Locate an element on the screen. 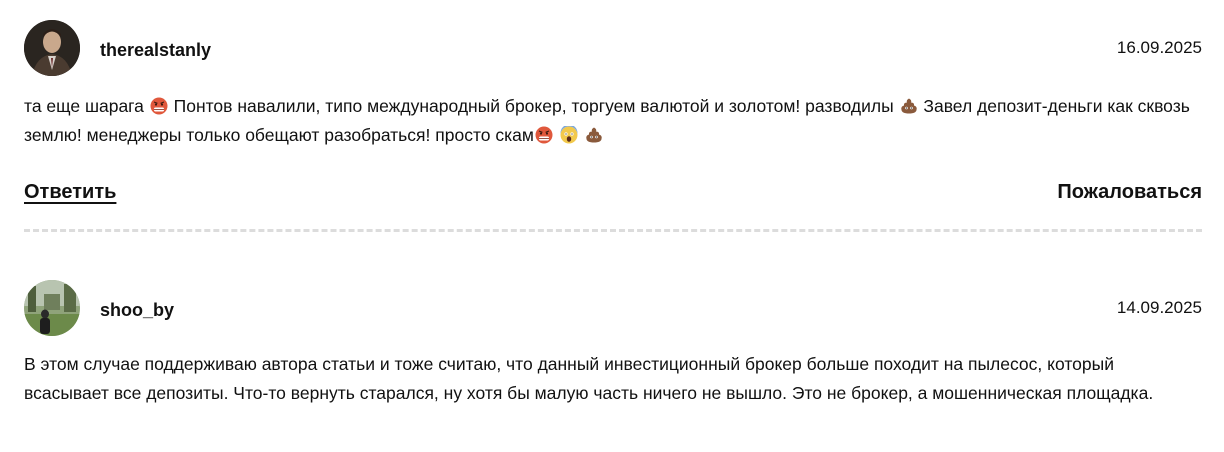 Image resolution: width=1224 pixels, height=452 pixels. screaming-face-icon is located at coordinates (569, 134).